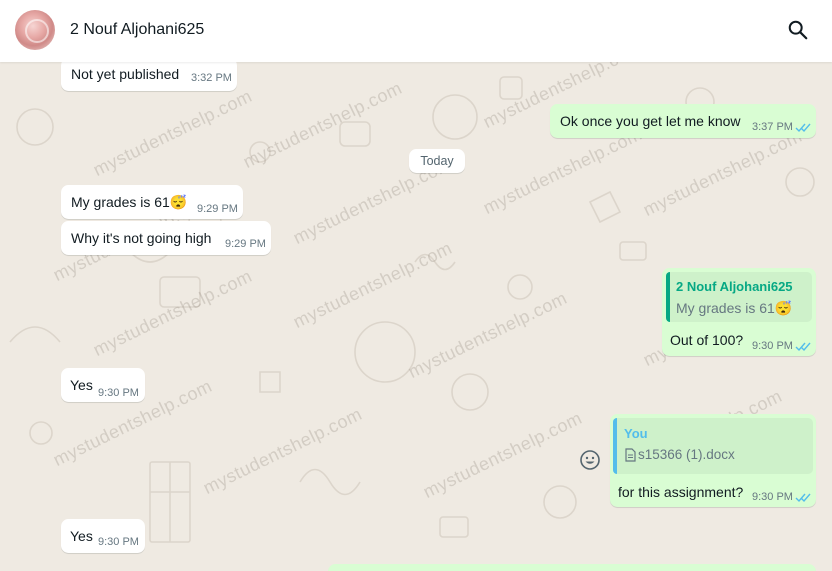 This screenshot has height=571, width=832. What do you see at coordinates (681, 492) in the screenshot?
I see `message-text: for this assignment?` at bounding box center [681, 492].